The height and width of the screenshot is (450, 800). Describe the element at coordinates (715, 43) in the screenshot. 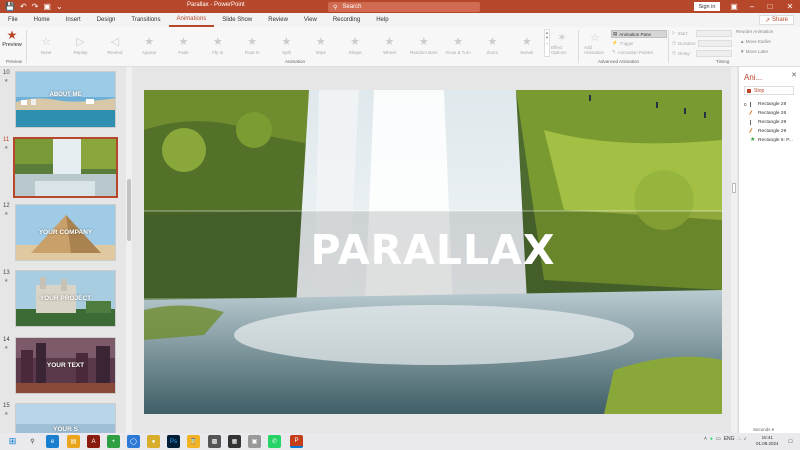

I see `duration-input` at that location.